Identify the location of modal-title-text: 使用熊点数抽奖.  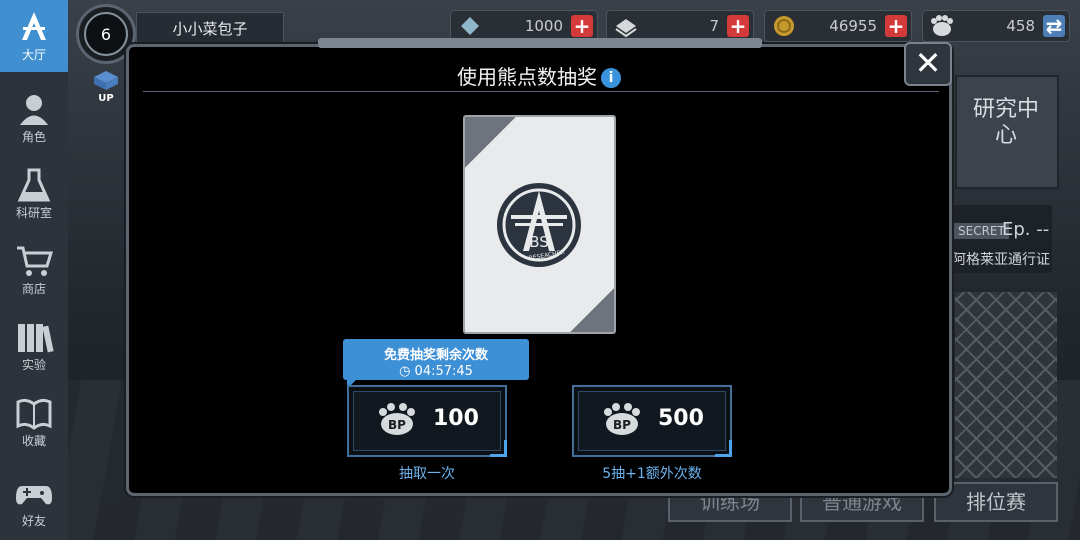
(527, 77).